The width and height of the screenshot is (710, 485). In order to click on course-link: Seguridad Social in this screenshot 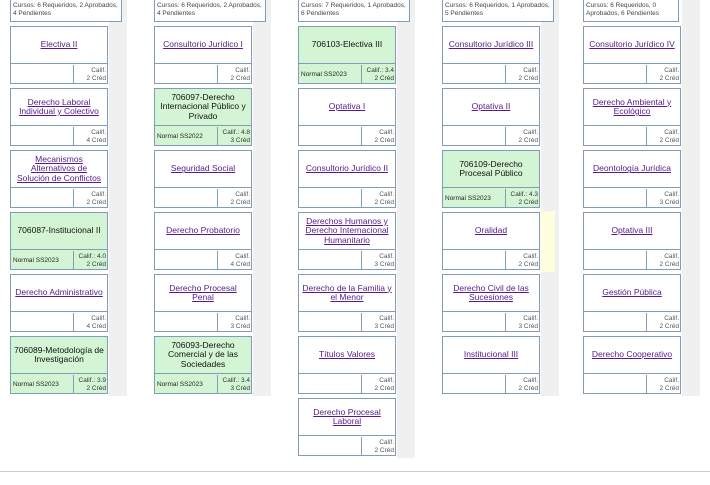, I will do `click(203, 169)`.